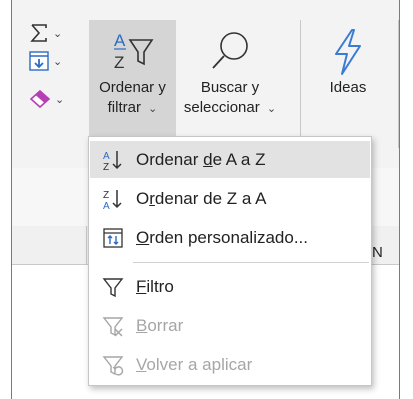  I want to click on sort-filter-button: A Z Ordenar y filtrar ⌄, so click(132, 83).